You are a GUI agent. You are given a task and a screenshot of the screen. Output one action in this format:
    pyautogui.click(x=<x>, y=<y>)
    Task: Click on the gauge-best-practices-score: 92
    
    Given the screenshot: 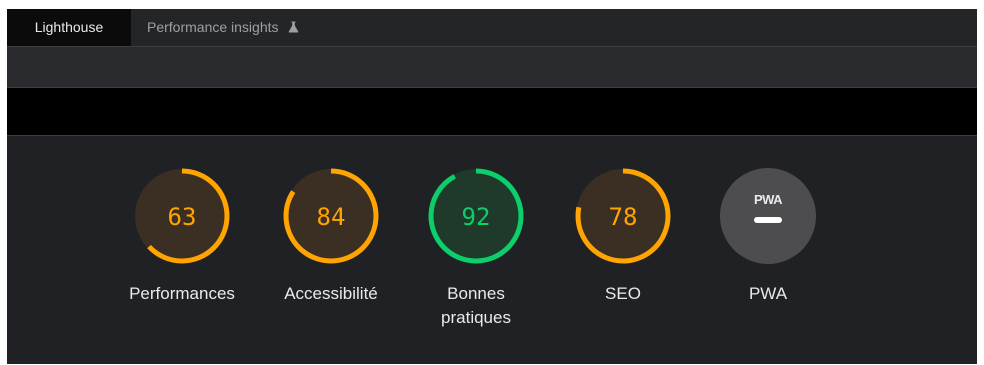 What is the action you would take?
    pyautogui.click(x=476, y=217)
    